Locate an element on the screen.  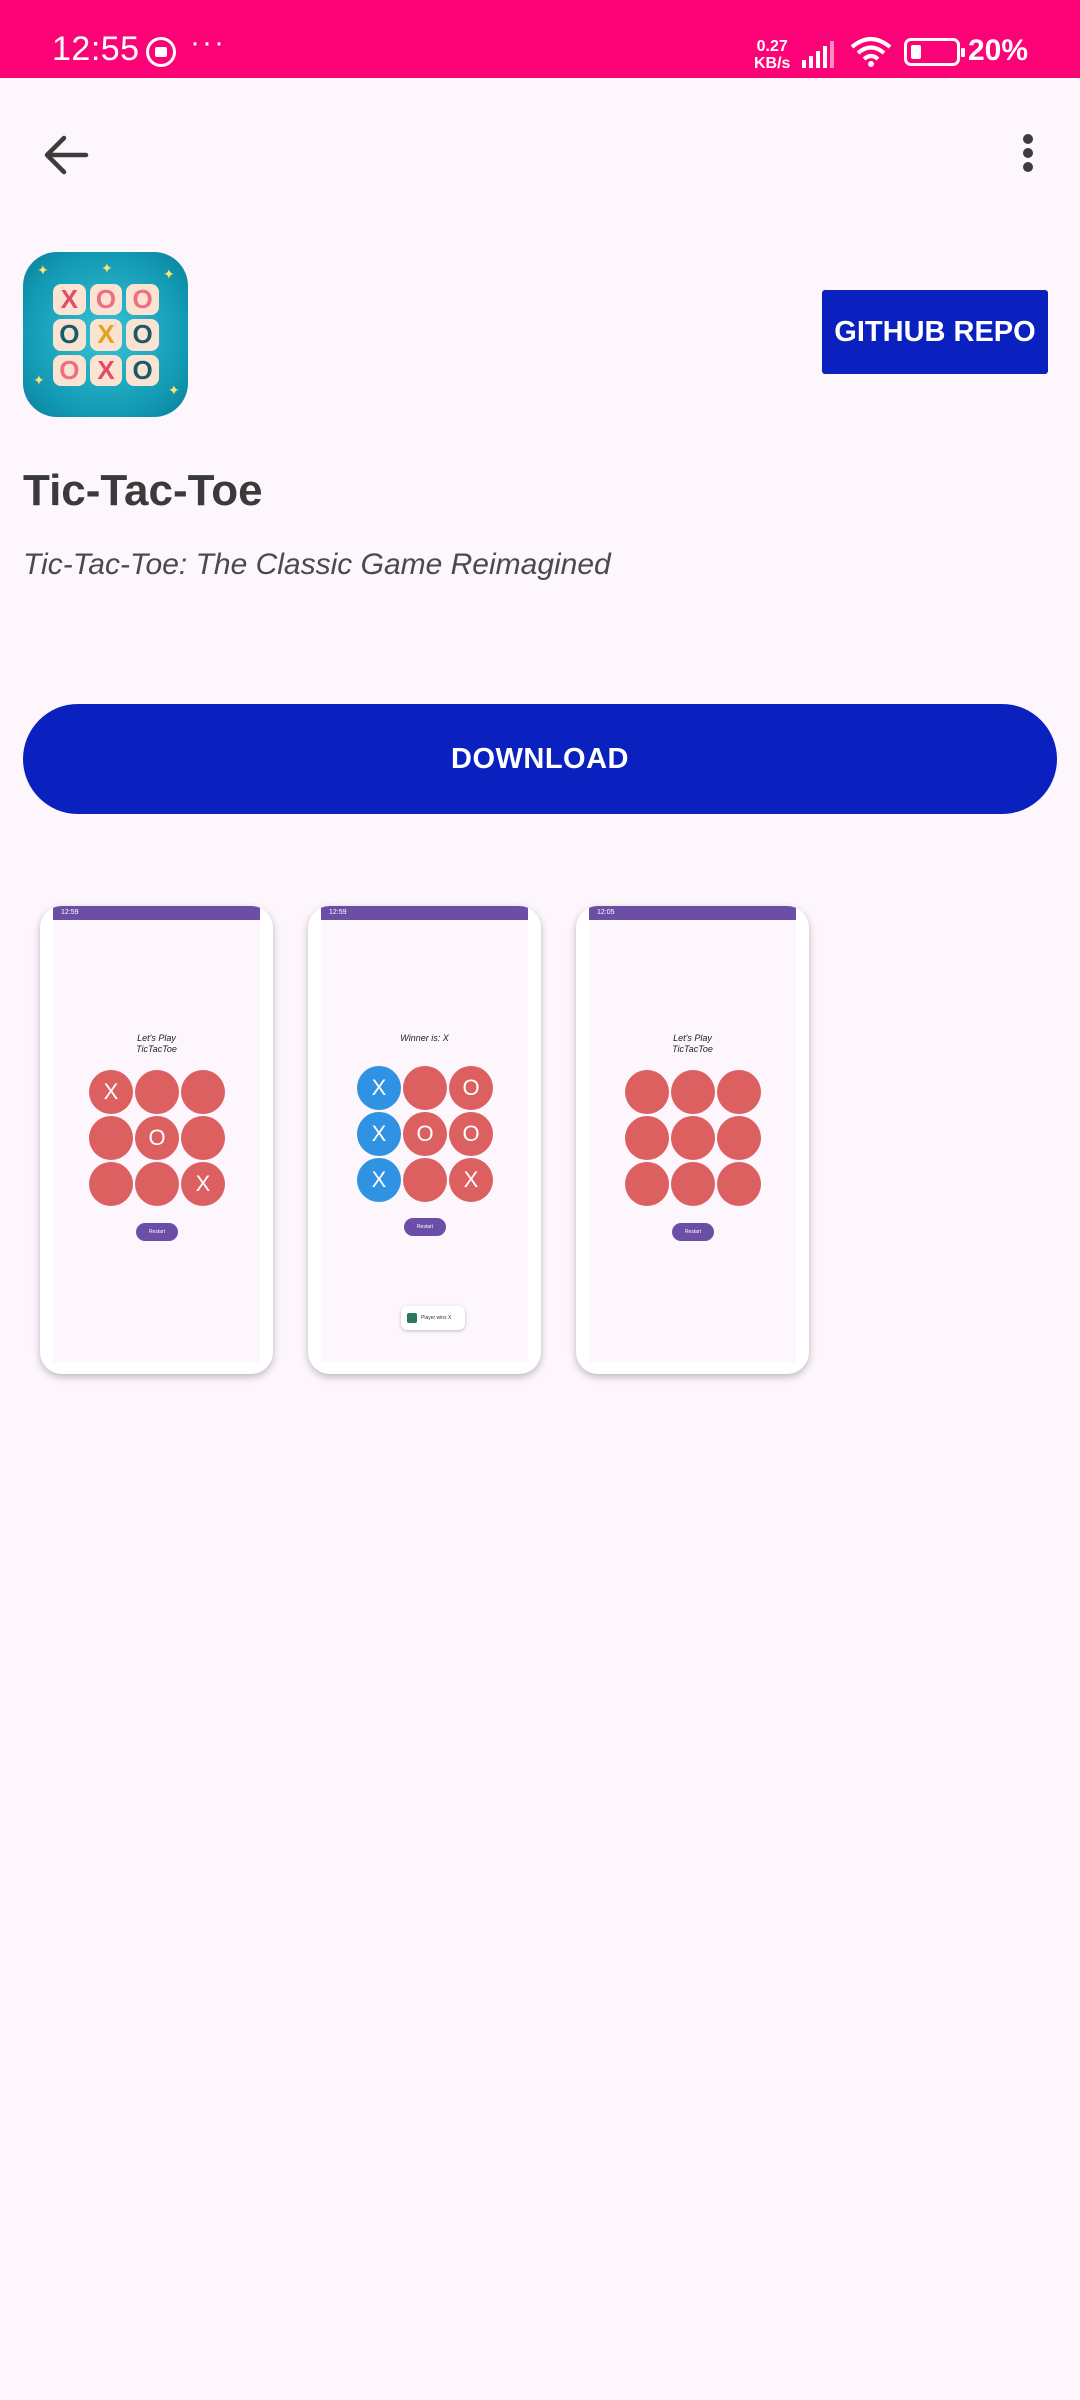
arrow-left-icon is located at coordinates (66, 155).